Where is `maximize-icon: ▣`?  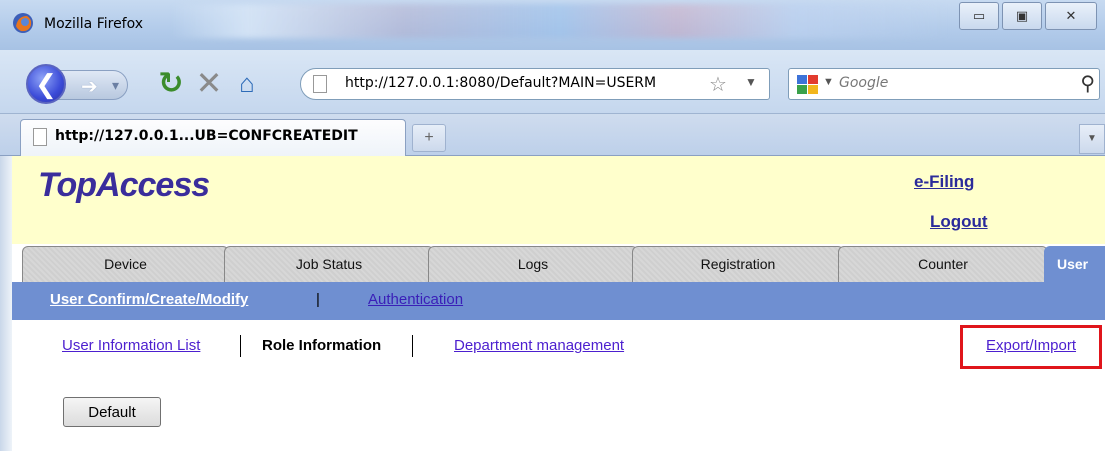 maximize-icon: ▣ is located at coordinates (1022, 16).